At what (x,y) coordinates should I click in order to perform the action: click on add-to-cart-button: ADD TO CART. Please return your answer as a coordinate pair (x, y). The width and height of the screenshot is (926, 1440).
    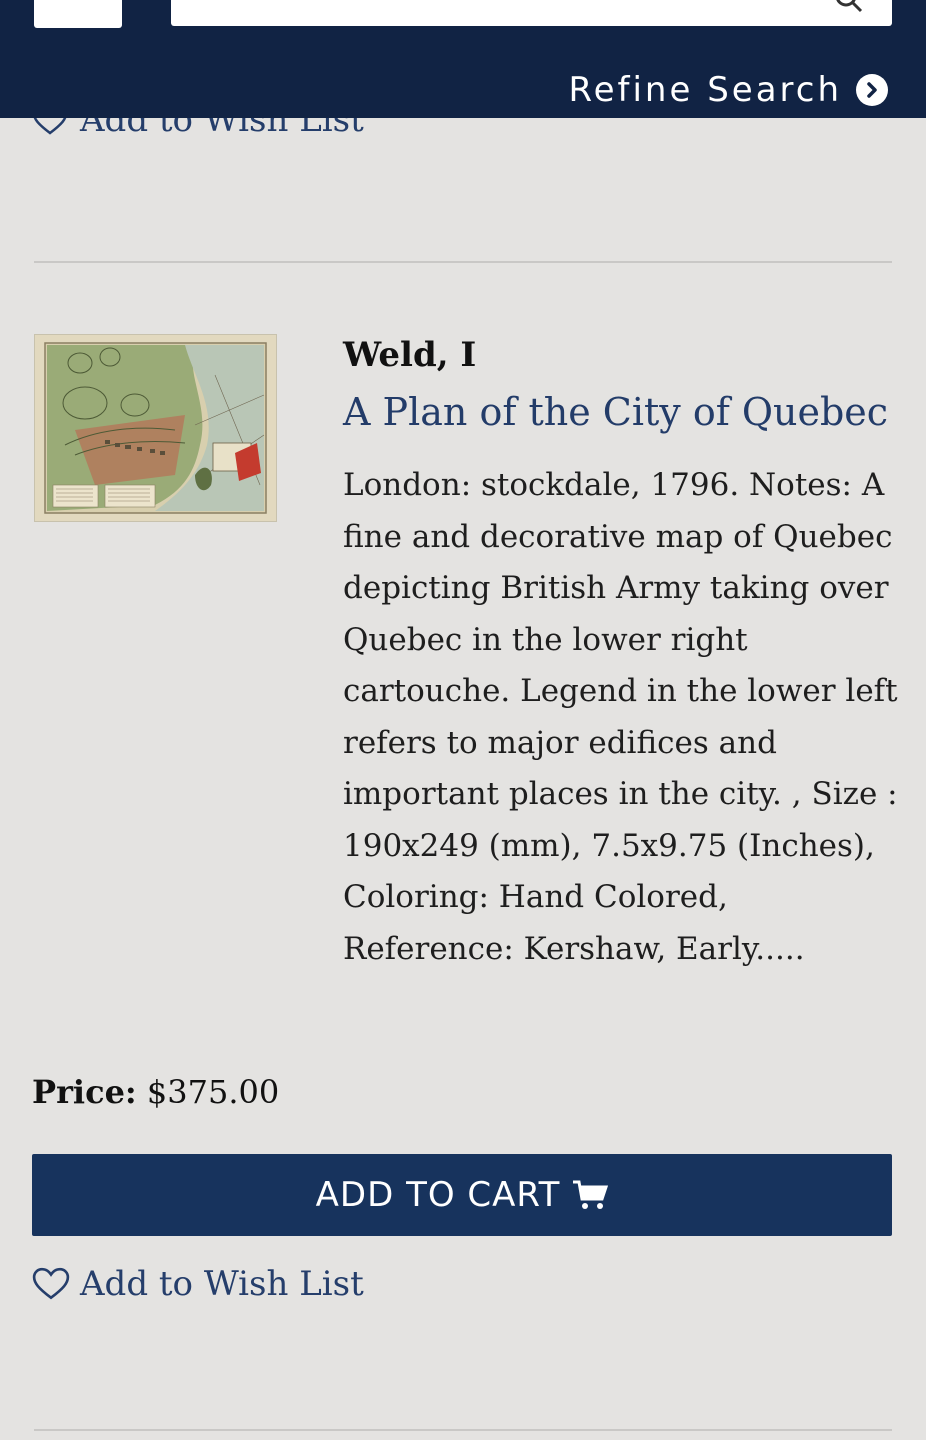
    Looking at the image, I should click on (462, 1195).